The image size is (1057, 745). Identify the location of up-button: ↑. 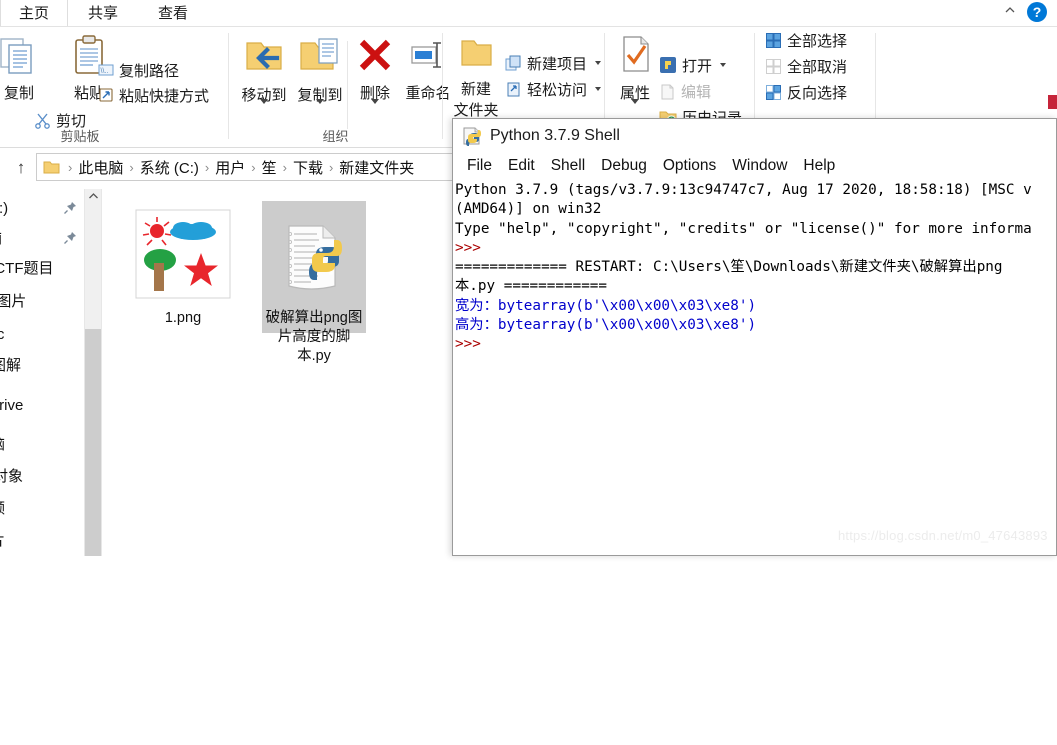
(21, 168).